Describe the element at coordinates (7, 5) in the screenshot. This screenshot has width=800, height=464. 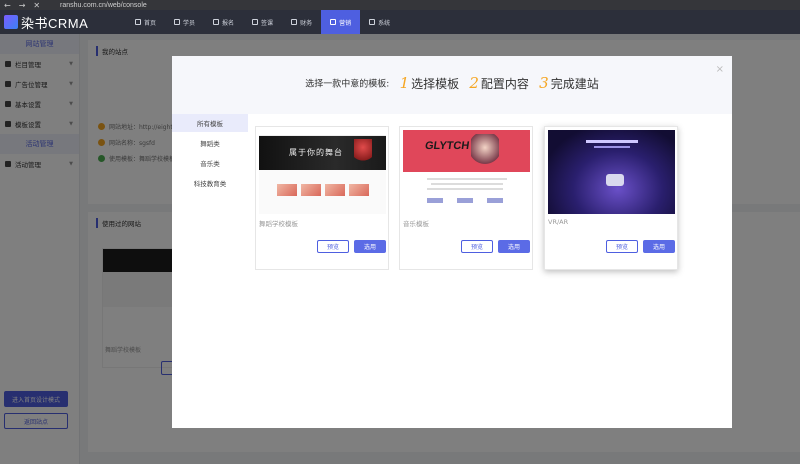
I see `back-icon: ←` at that location.